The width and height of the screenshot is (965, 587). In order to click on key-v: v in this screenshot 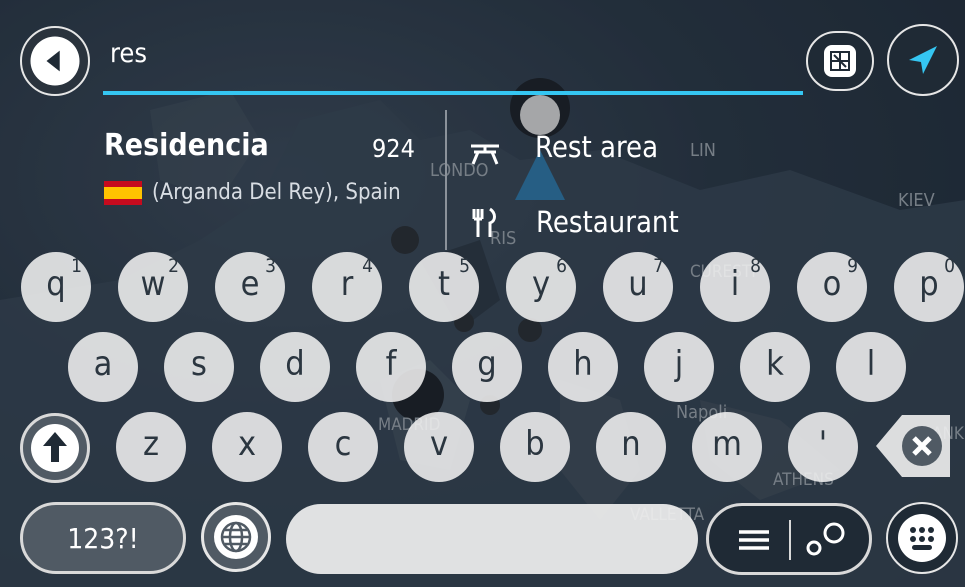, I will do `click(439, 447)`.